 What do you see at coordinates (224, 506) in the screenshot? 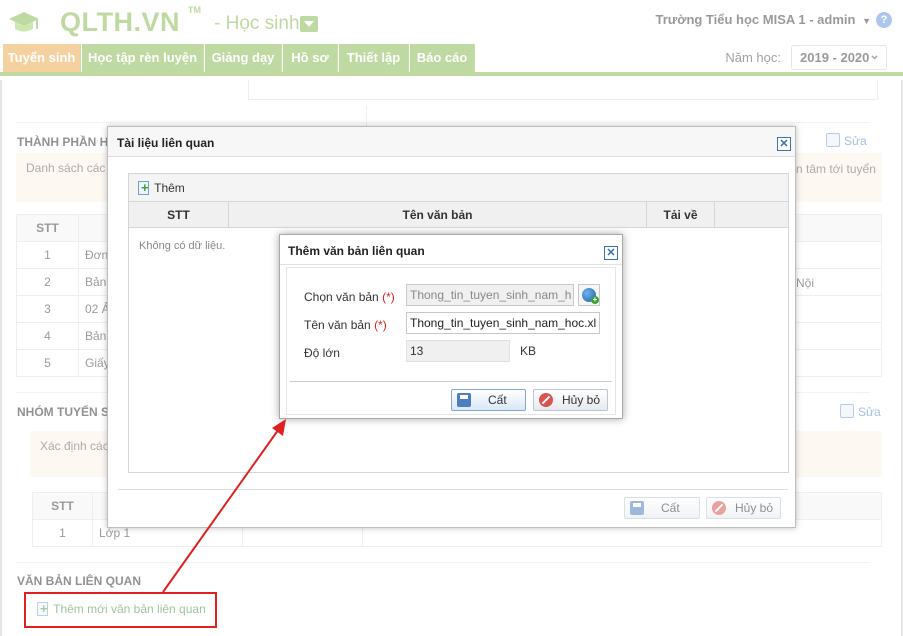
I see `annotation-arrow-icon` at bounding box center [224, 506].